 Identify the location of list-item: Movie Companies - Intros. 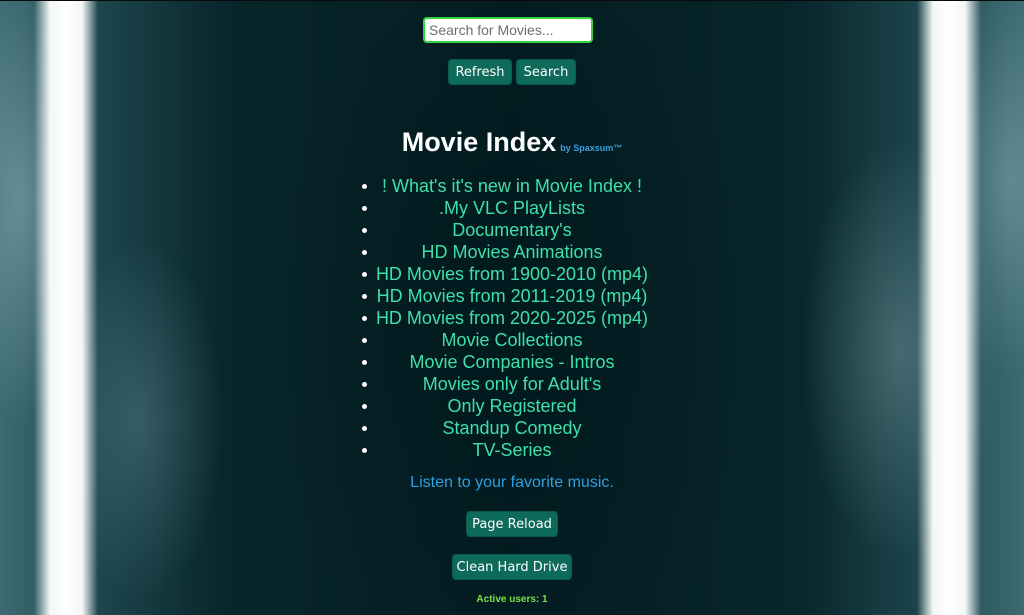
(512, 362).